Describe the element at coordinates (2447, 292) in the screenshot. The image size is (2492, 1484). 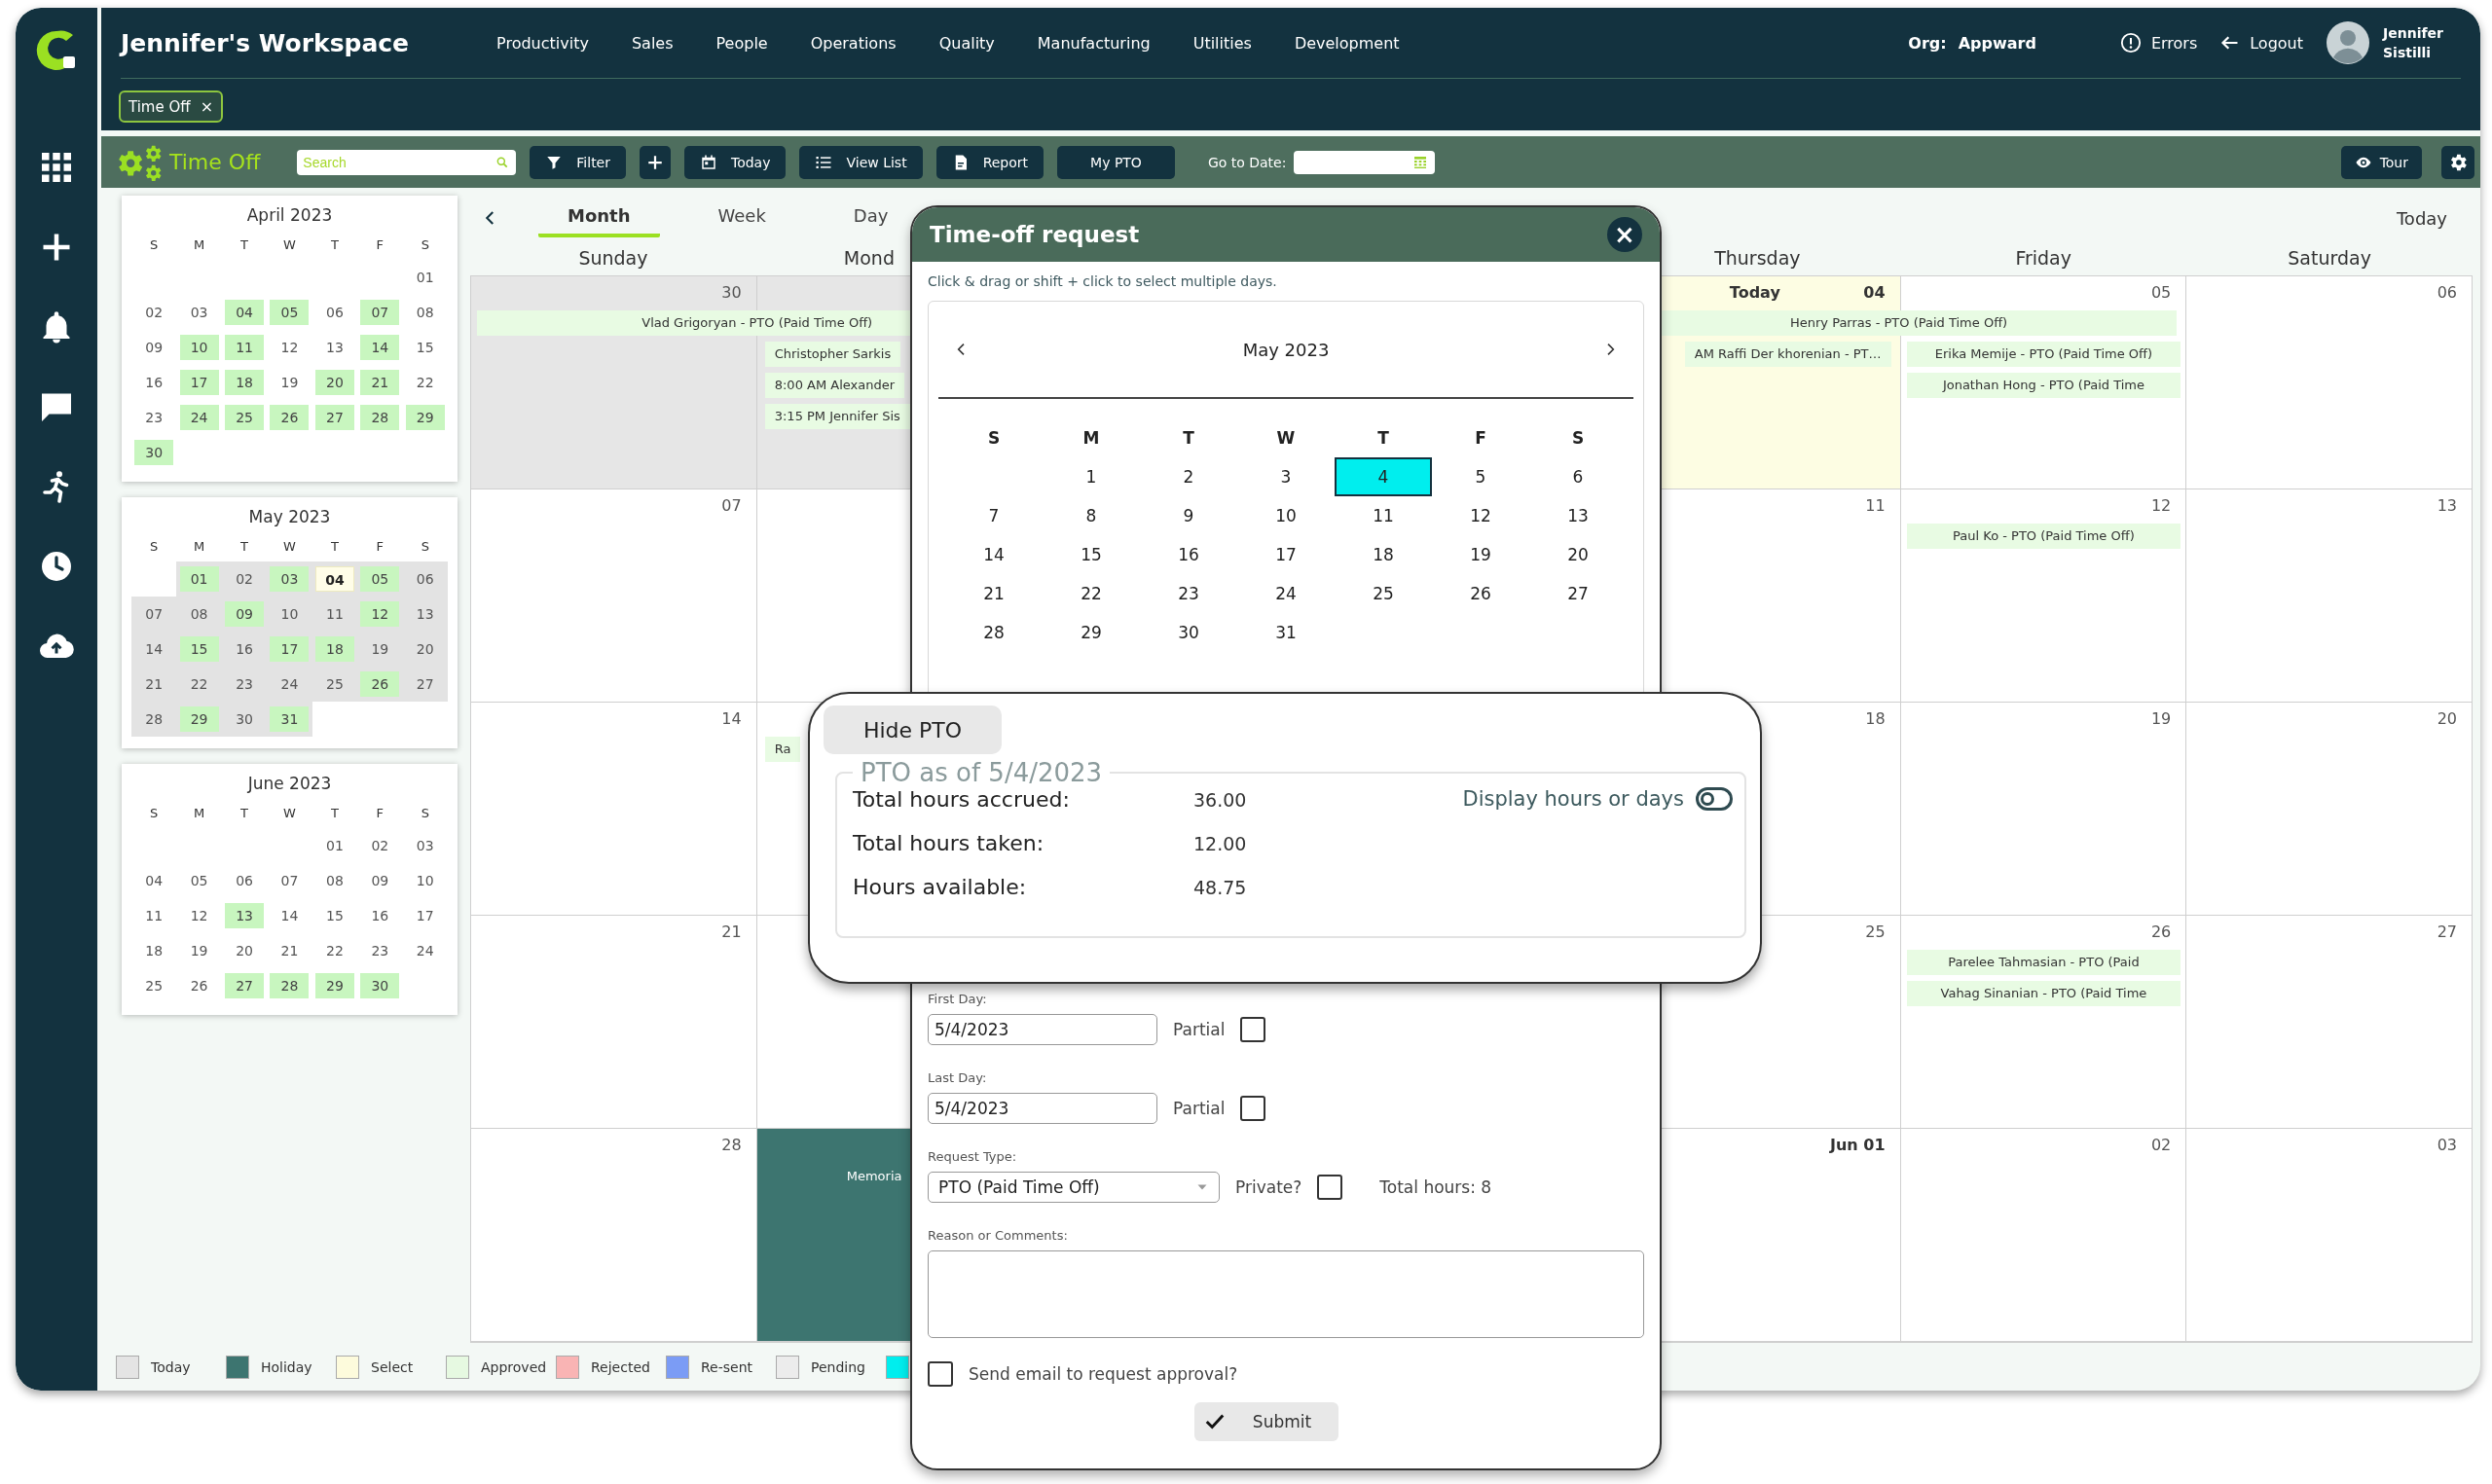
I see `day-number: 06` at that location.